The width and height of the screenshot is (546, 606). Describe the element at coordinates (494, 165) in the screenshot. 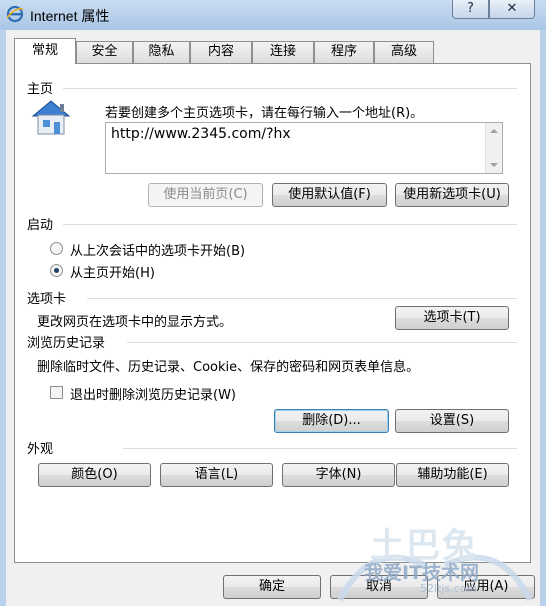

I see `scroll-down-arrow-icon` at that location.